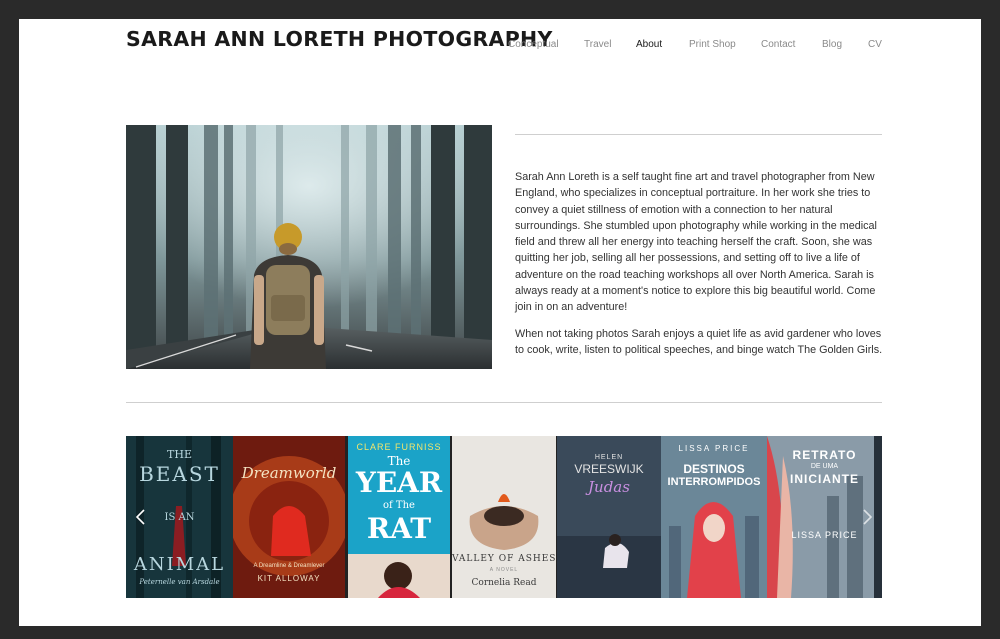 The height and width of the screenshot is (639, 1000). What do you see at coordinates (504, 402) in the screenshot?
I see `divider-bottom` at bounding box center [504, 402].